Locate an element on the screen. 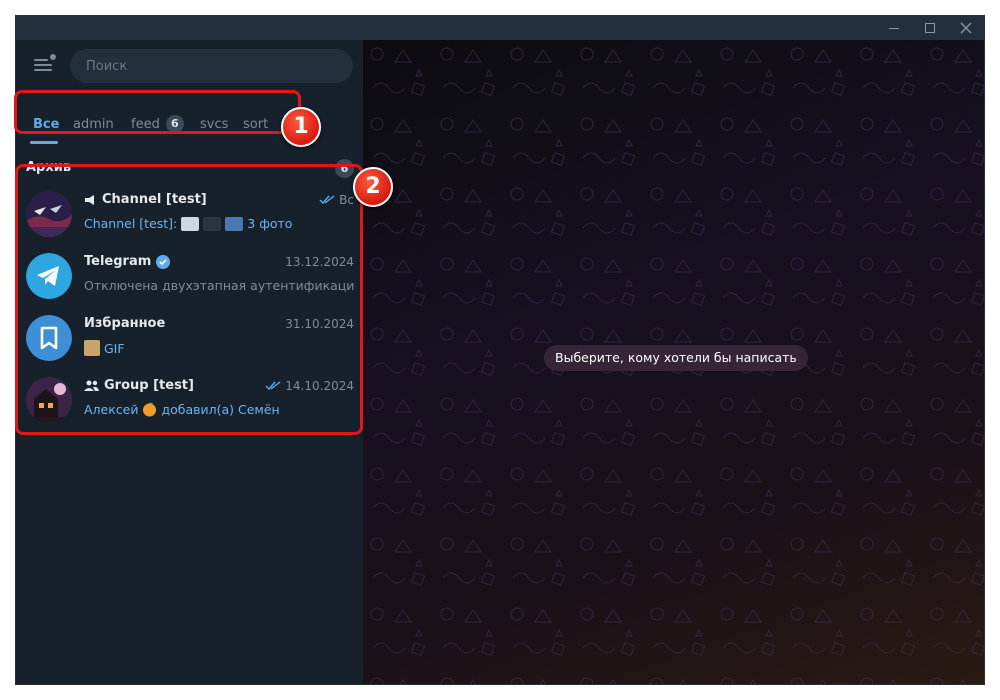 Image resolution: width=1000 pixels, height=700 pixels. chats-highlight-frame is located at coordinates (189, 299).